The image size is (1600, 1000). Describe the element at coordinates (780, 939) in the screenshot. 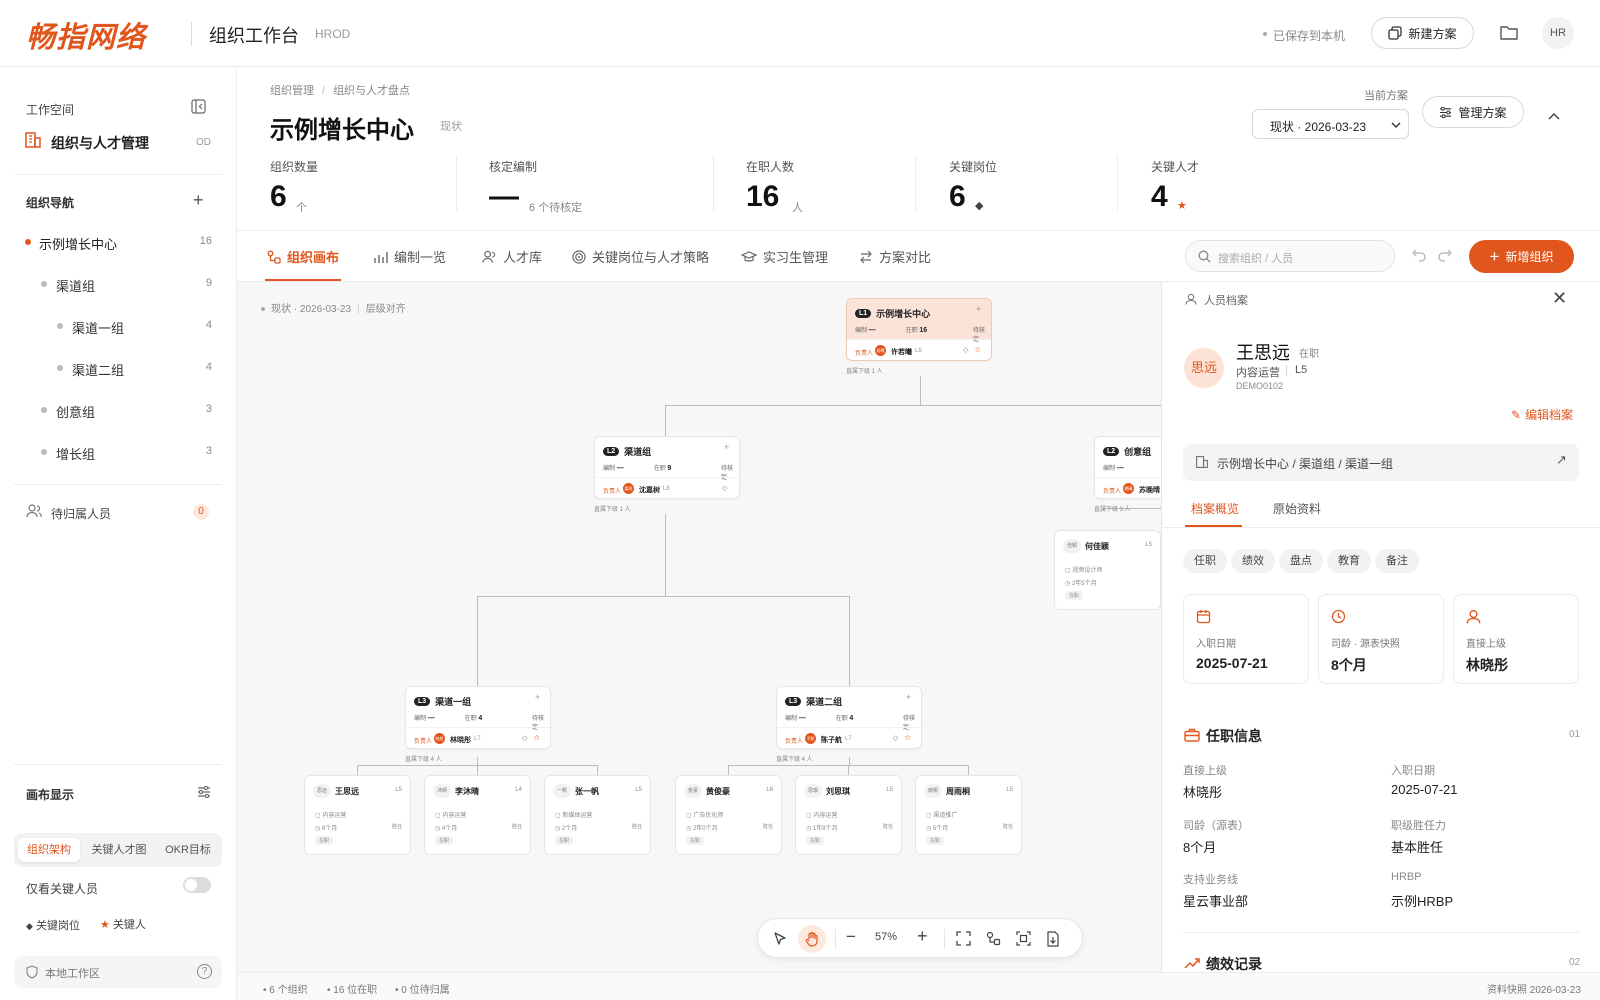

I see `pointer-icon` at that location.